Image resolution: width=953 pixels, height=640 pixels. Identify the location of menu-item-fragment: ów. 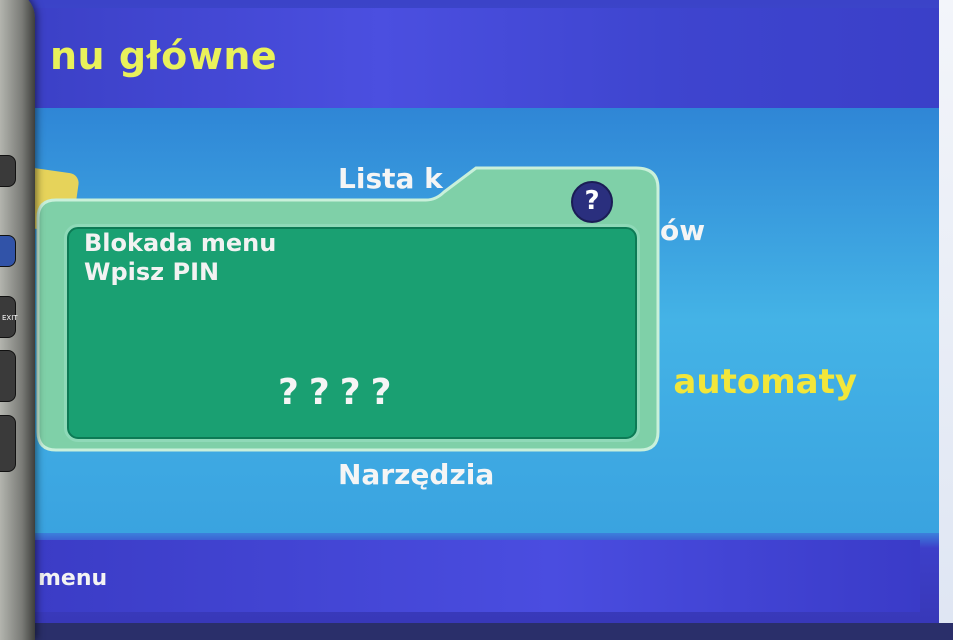
(682, 230).